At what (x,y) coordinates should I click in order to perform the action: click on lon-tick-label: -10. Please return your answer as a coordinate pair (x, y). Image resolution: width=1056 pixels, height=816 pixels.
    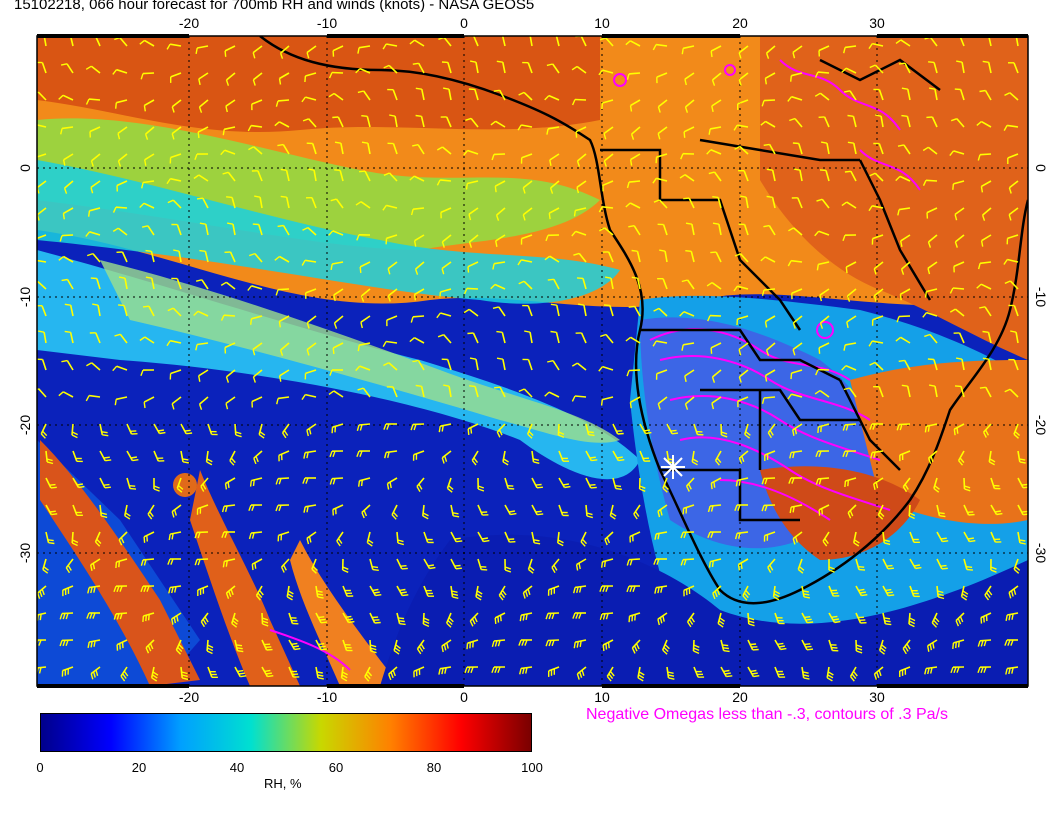
    Looking at the image, I should click on (327, 697).